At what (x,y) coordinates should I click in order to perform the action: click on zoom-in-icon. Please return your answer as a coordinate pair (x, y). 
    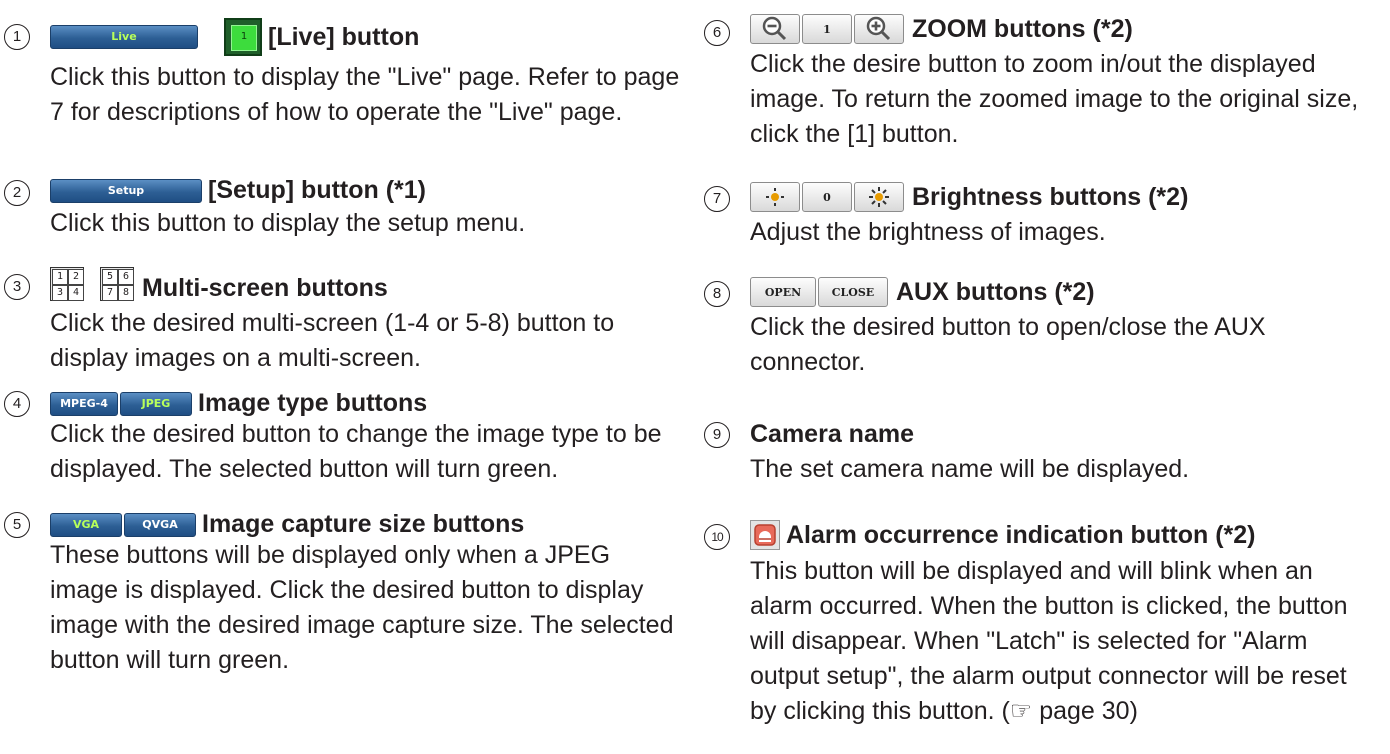
    Looking at the image, I should click on (878, 28).